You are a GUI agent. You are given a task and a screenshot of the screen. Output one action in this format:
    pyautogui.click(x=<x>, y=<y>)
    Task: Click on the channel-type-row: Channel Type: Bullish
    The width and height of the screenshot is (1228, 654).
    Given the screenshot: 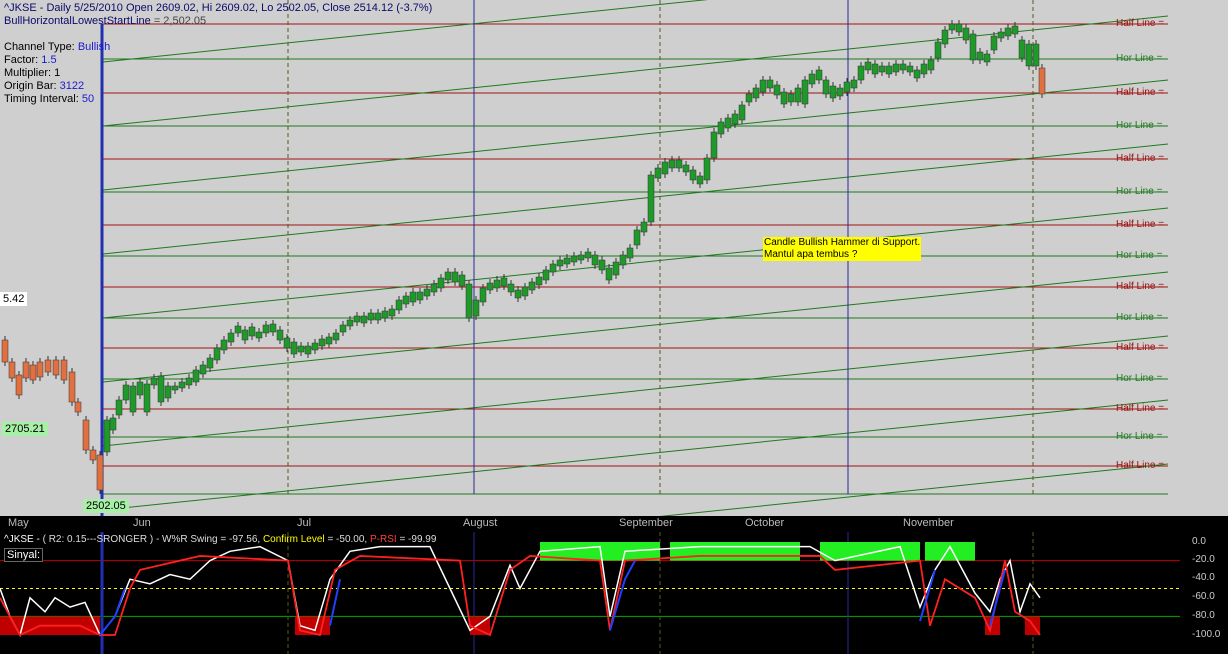 What is the action you would take?
    pyautogui.click(x=57, y=47)
    